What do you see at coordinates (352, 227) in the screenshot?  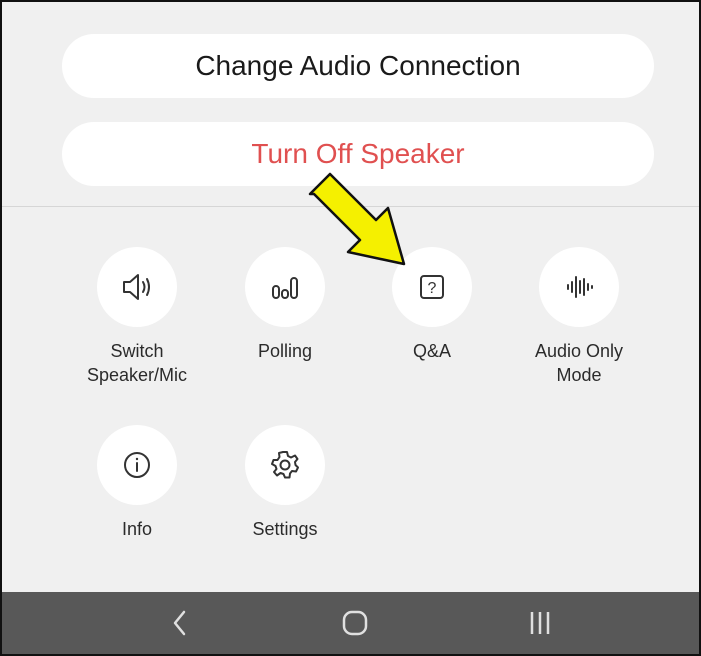 I see `highlight-arrow` at bounding box center [352, 227].